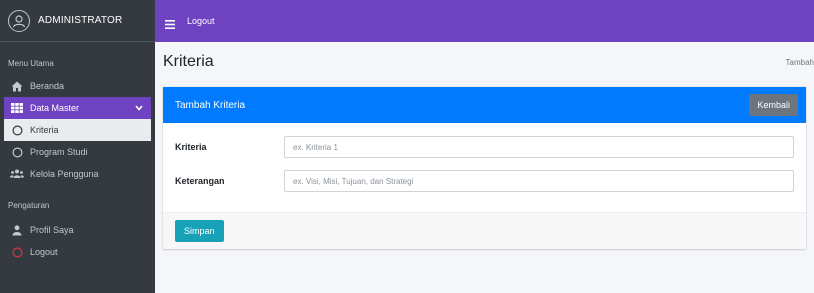 The width and height of the screenshot is (814, 293). Describe the element at coordinates (64, 174) in the screenshot. I see `sidebar-item-label: Kelola Pengguna` at that location.